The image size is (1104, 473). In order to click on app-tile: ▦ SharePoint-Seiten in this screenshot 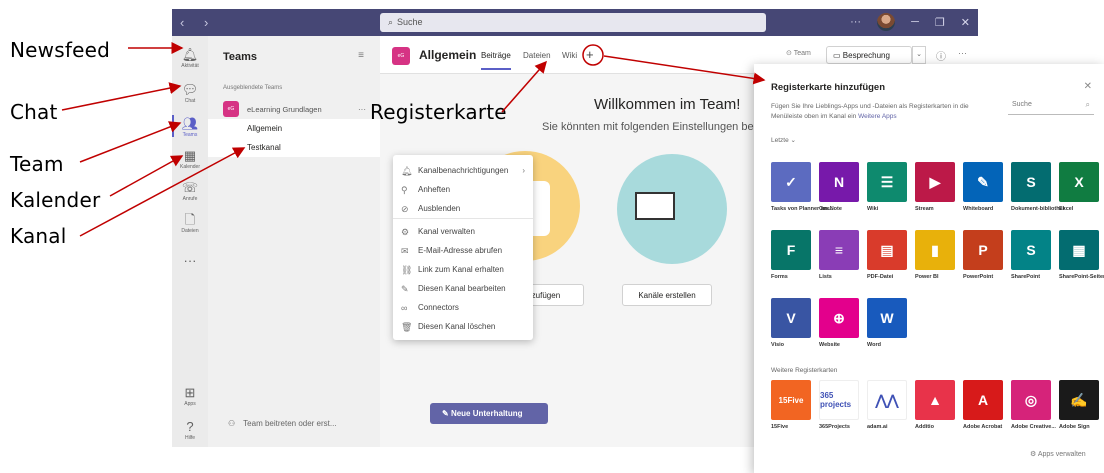, I will do `click(1081, 255)`.